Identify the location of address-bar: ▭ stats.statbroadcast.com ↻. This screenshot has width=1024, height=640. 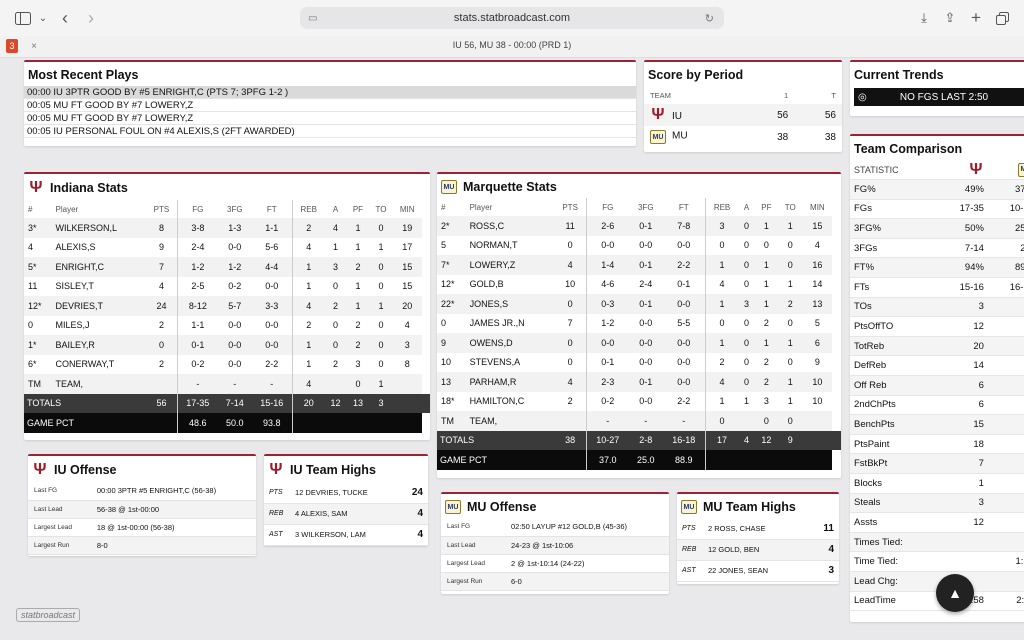
(512, 18).